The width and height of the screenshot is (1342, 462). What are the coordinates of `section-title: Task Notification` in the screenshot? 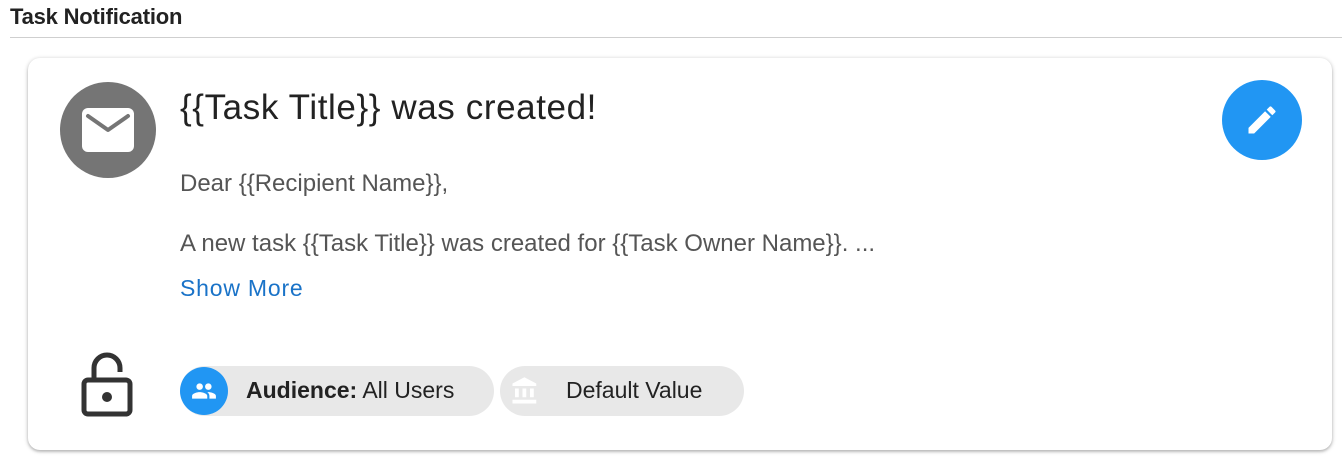 It's located at (96, 16).